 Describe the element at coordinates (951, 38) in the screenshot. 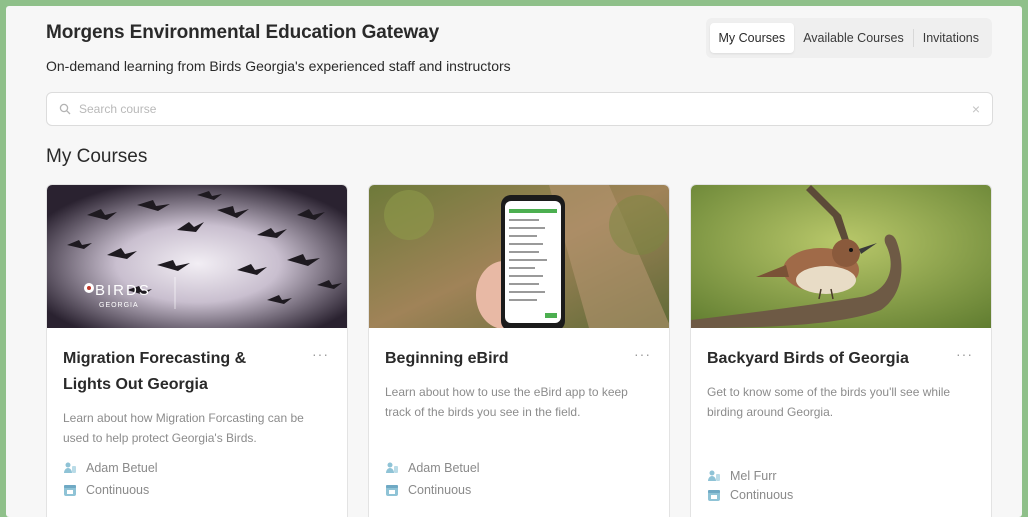

I see `tab-invitations: Invitations` at that location.